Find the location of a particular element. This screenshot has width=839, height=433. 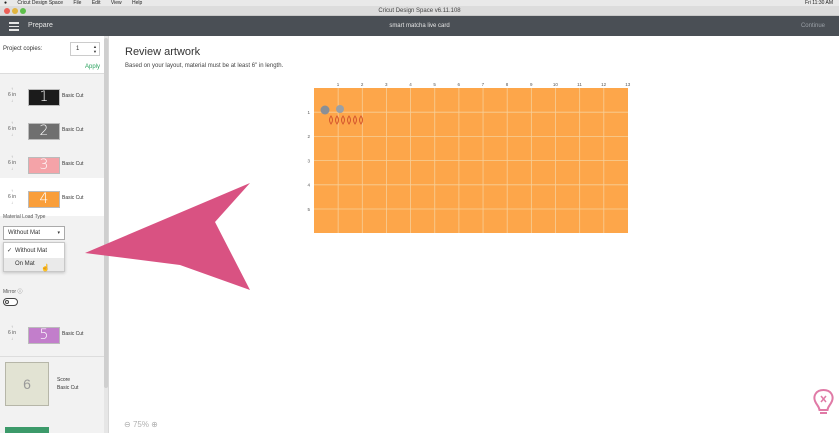

col-tick-label: 11 is located at coordinates (579, 84).